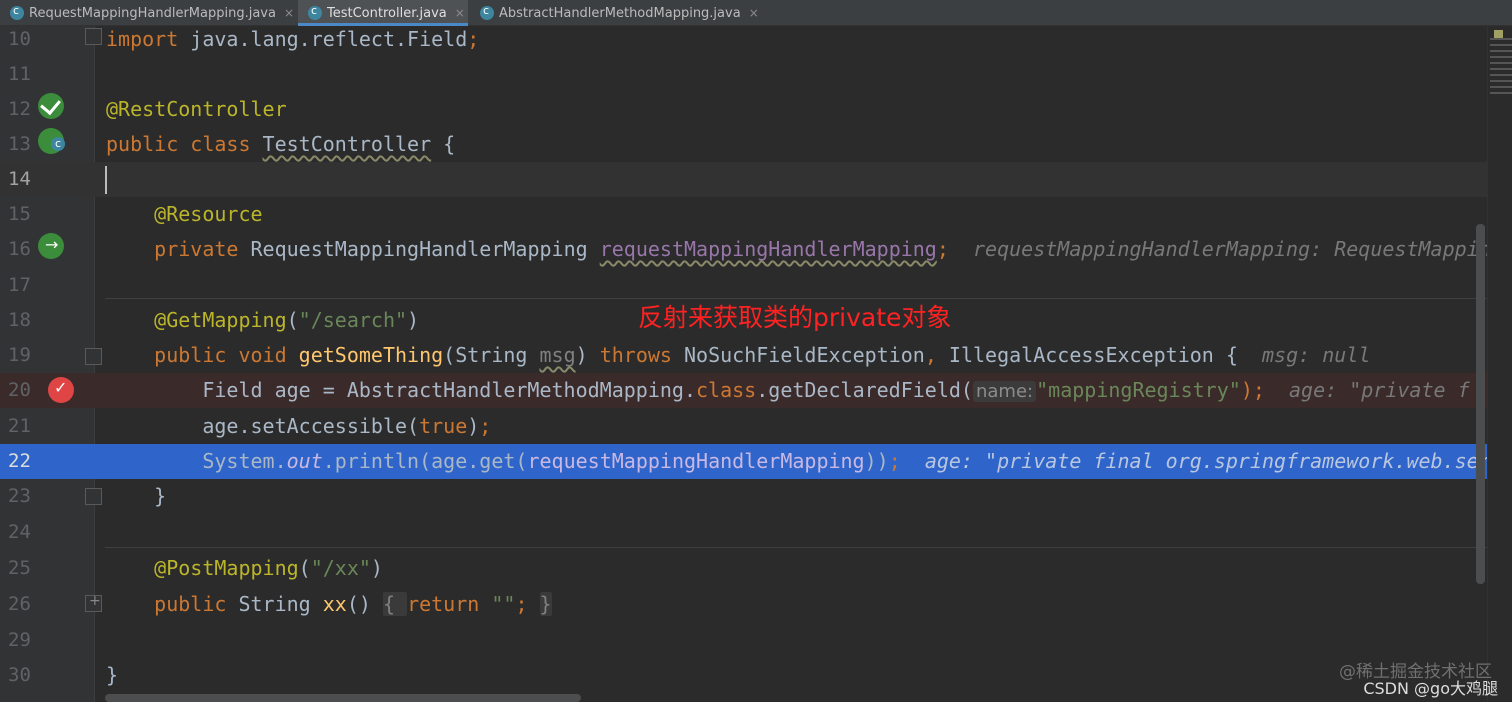 This screenshot has width=1512, height=702. I want to click on line-number: 25, so click(19, 568).